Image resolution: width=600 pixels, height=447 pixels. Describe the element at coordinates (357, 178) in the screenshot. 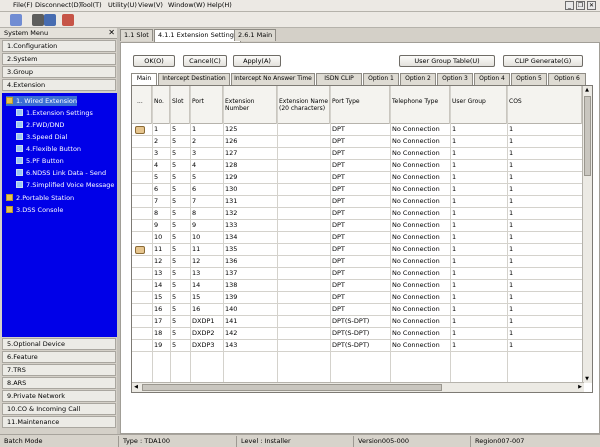

I see `table-row: 5 5 5 129 DPT No Connection 1 1` at that location.